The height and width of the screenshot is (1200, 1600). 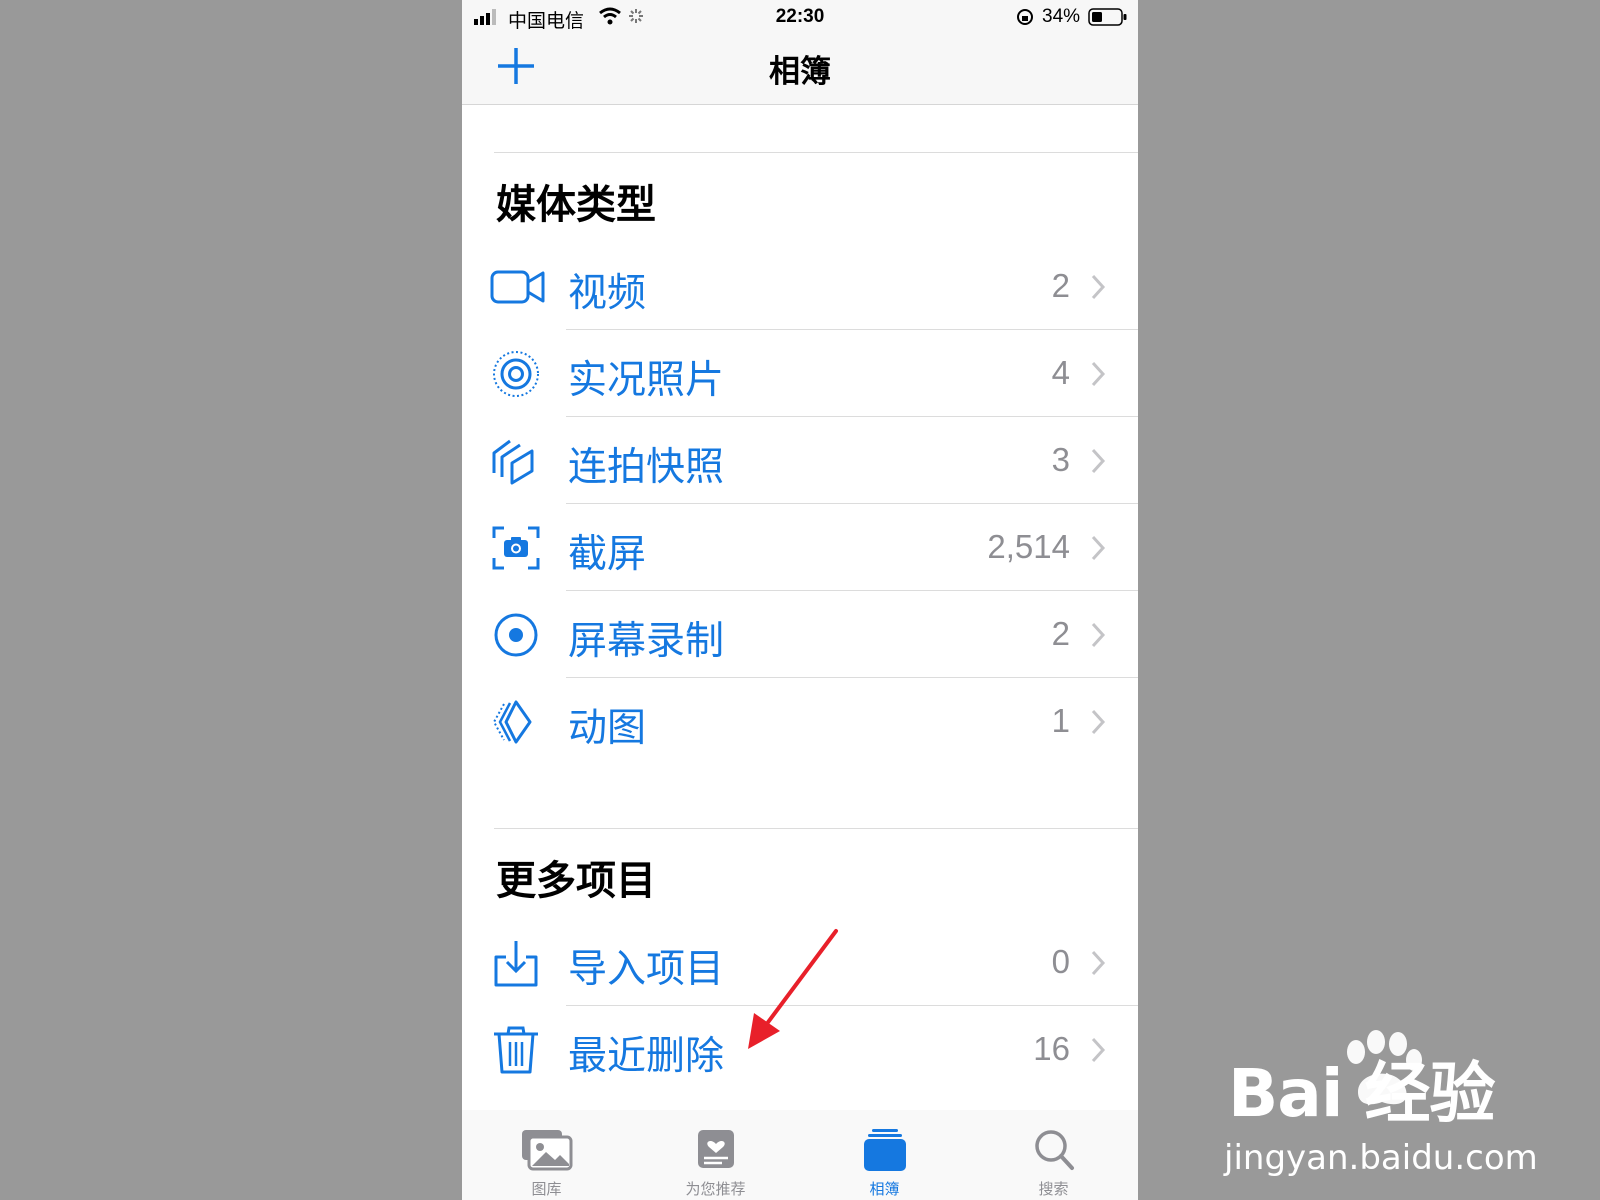 What do you see at coordinates (1060, 459) in the screenshot?
I see `list-item-count: 3` at bounding box center [1060, 459].